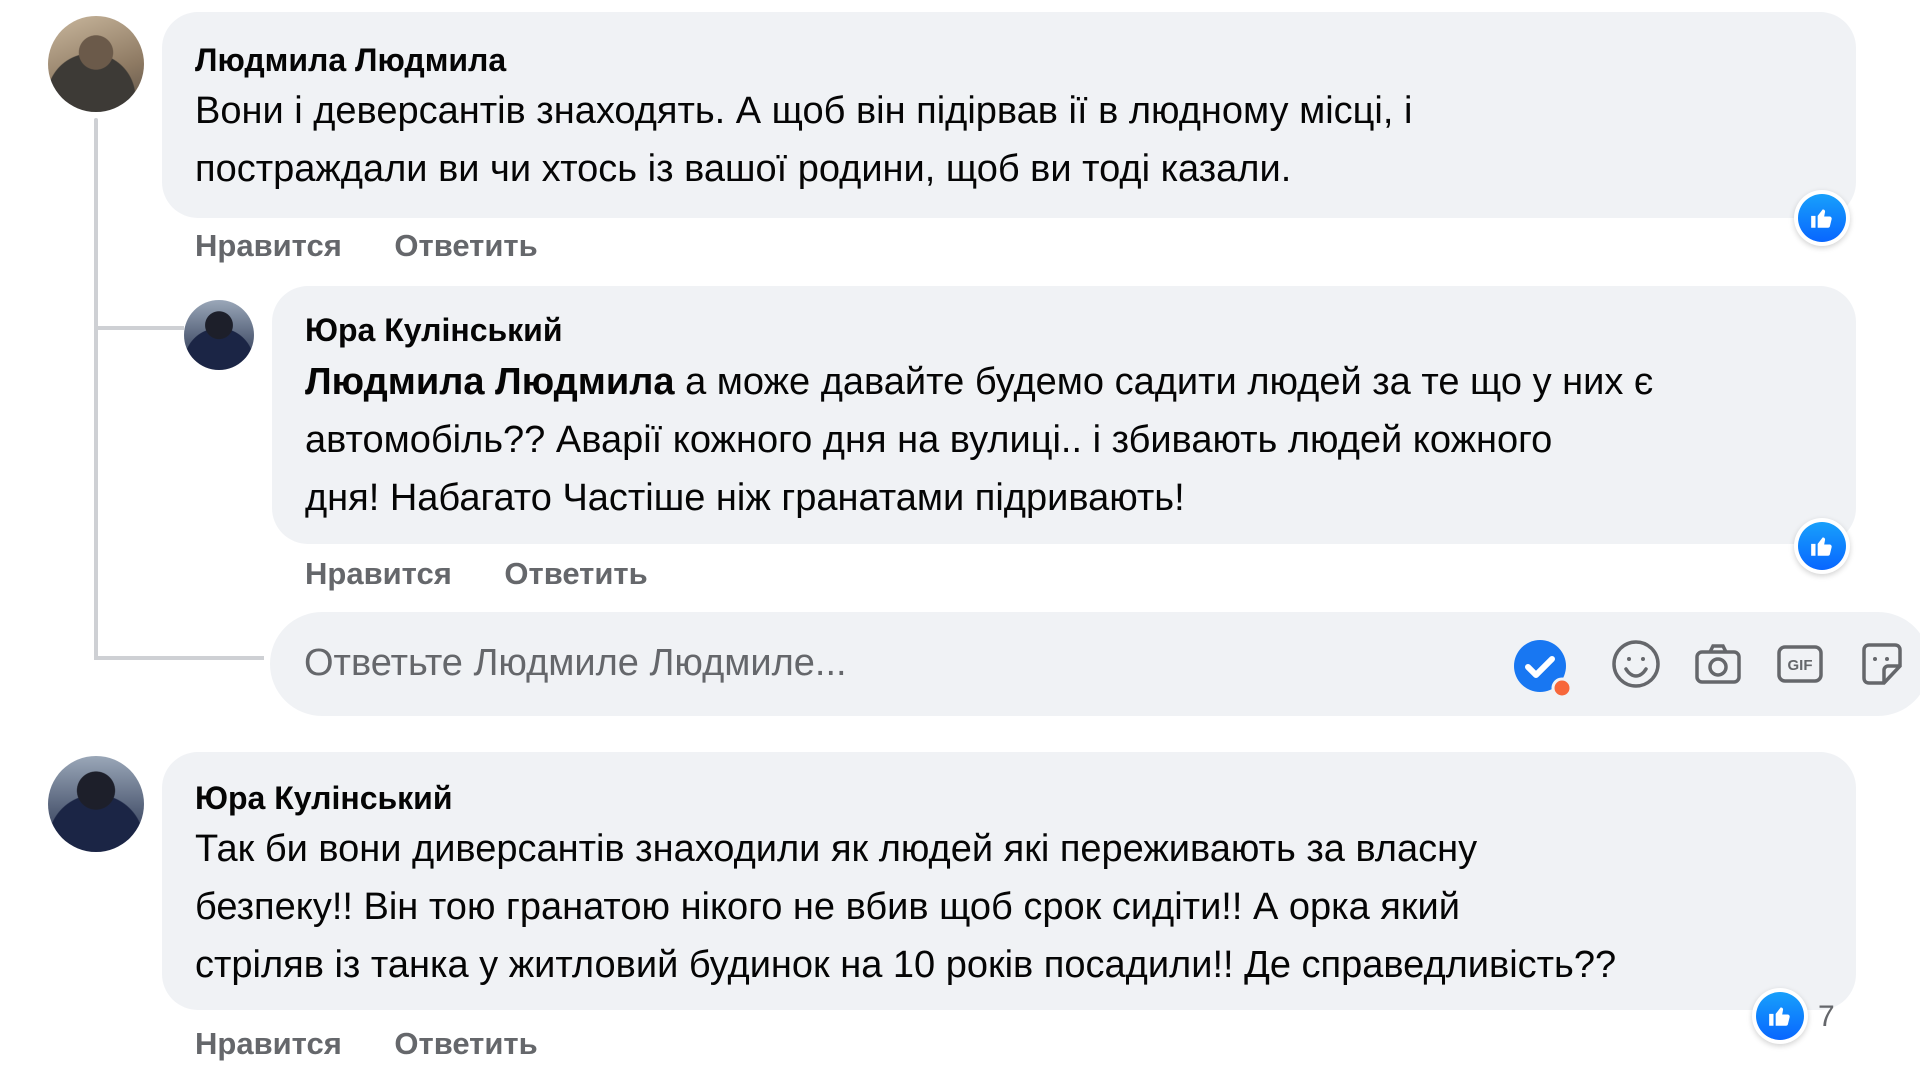  What do you see at coordinates (490, 382) in the screenshot?
I see `mention-link: Людмила Людмила` at bounding box center [490, 382].